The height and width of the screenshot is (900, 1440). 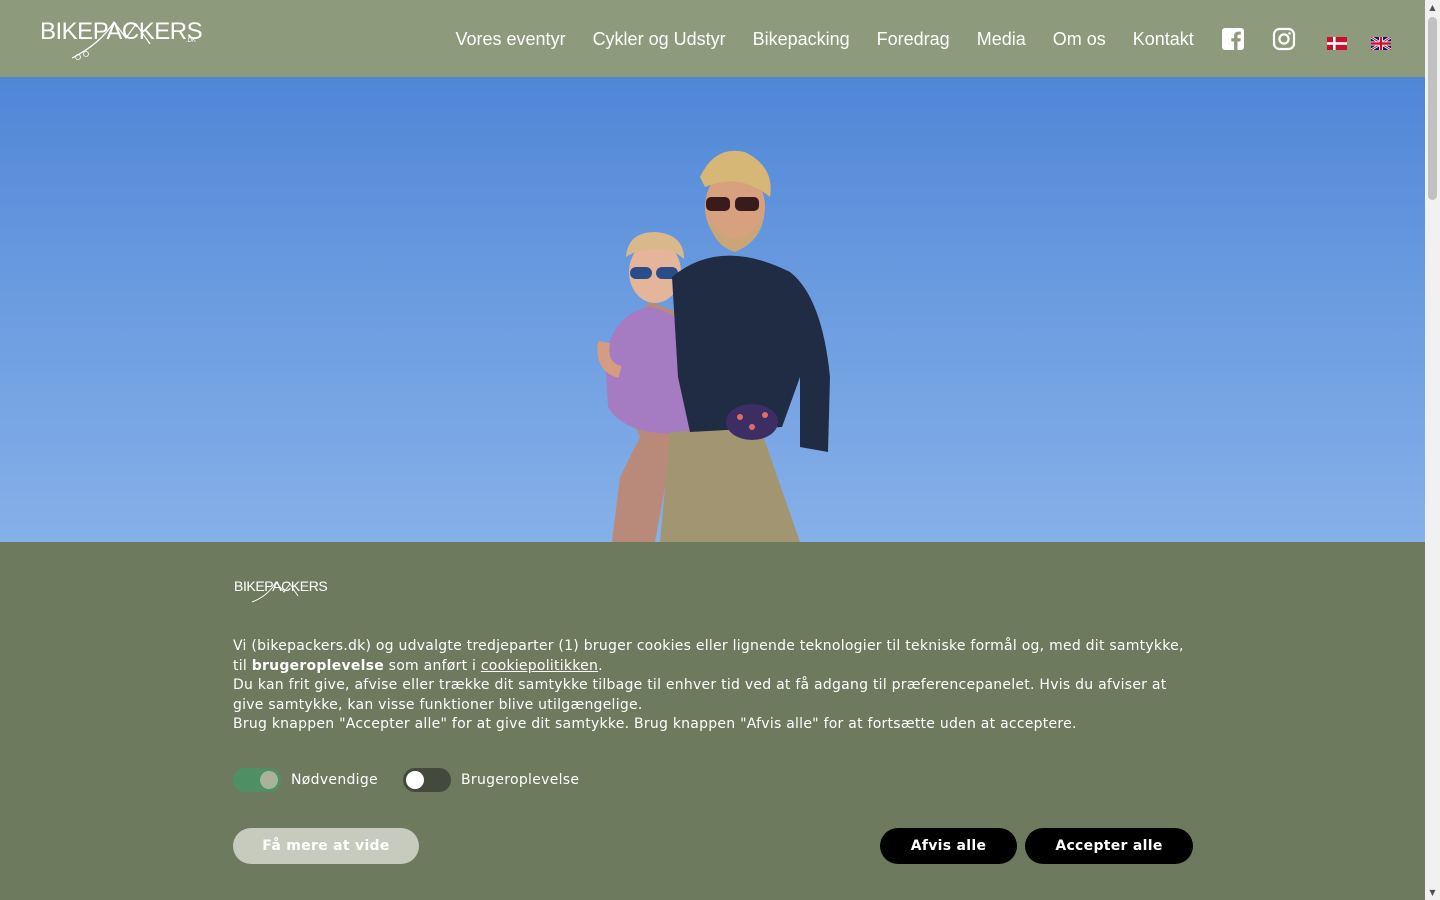 What do you see at coordinates (1233, 39) in the screenshot?
I see `facebook-icon` at bounding box center [1233, 39].